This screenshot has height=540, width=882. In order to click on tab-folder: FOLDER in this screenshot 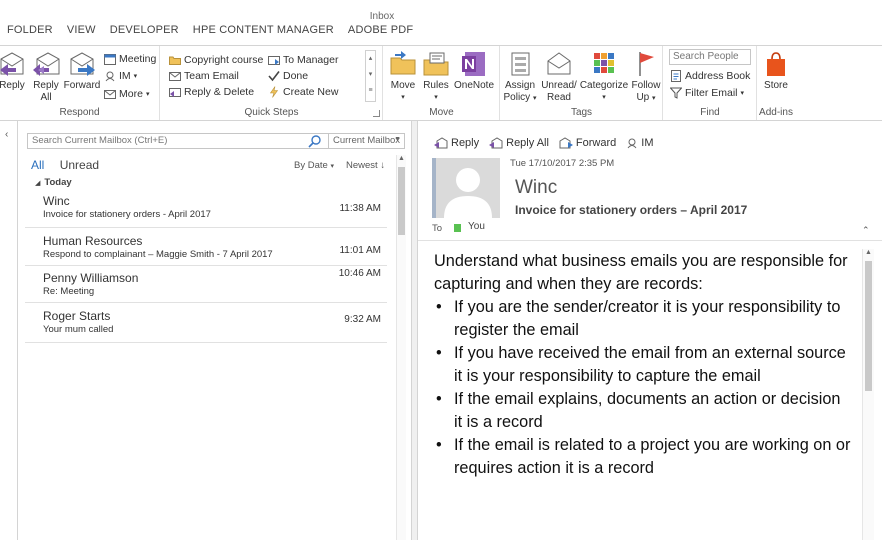, I will do `click(30, 32)`.